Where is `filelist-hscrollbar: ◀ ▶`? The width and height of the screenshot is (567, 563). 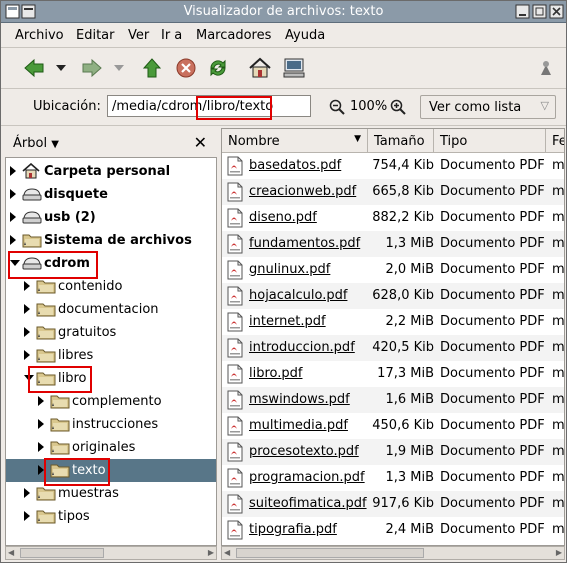 filelist-hscrollbar: ◀ ▶ is located at coordinates (393, 553).